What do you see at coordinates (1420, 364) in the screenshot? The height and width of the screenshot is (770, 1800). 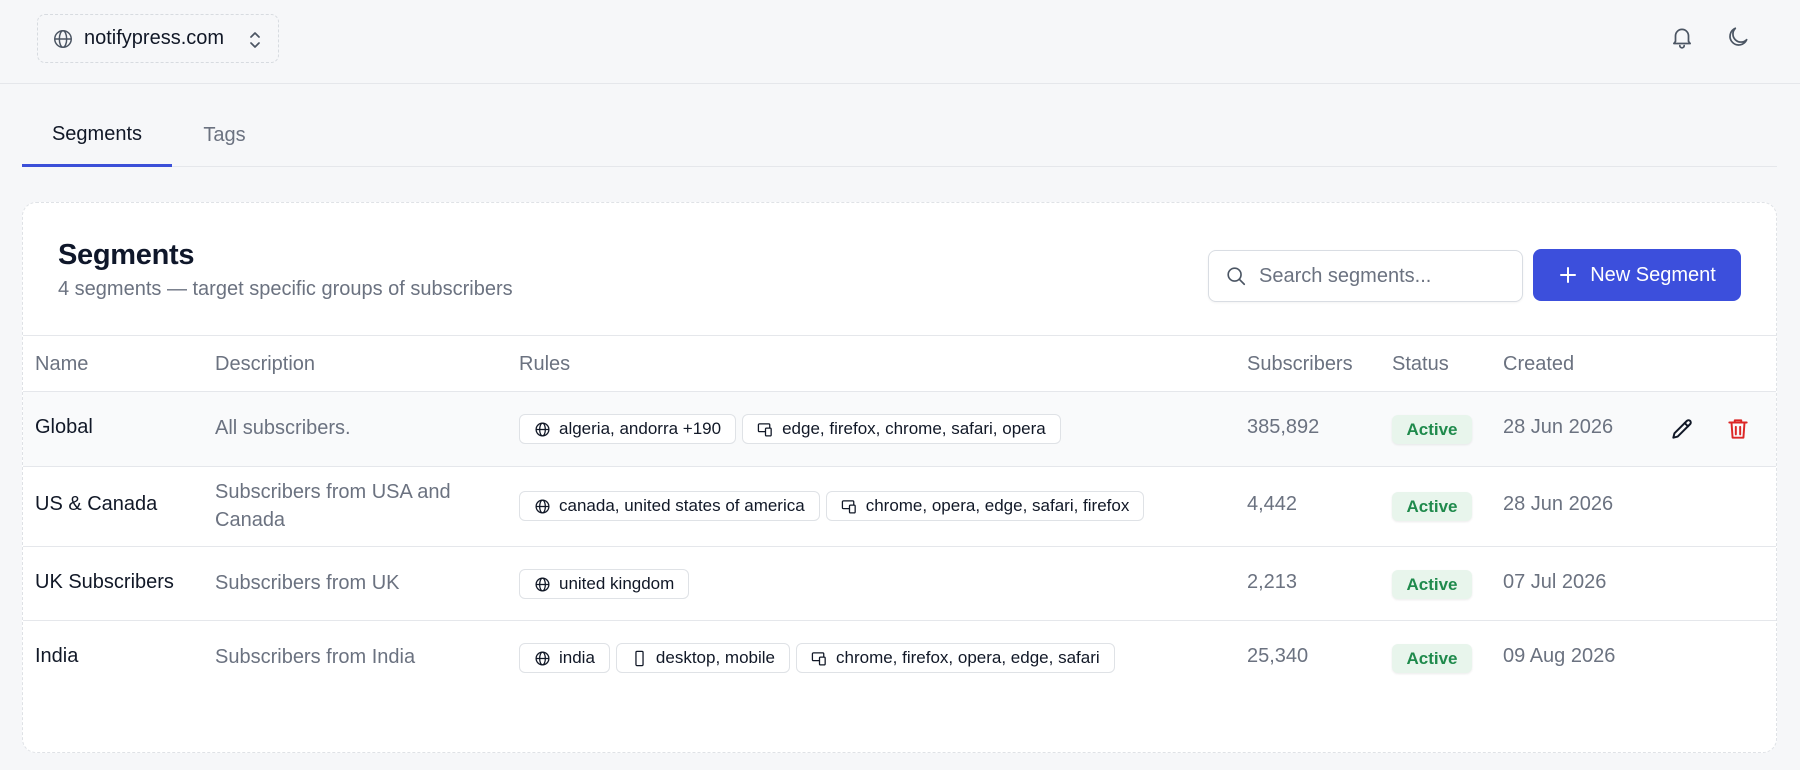 I see `header-status: Status` at bounding box center [1420, 364].